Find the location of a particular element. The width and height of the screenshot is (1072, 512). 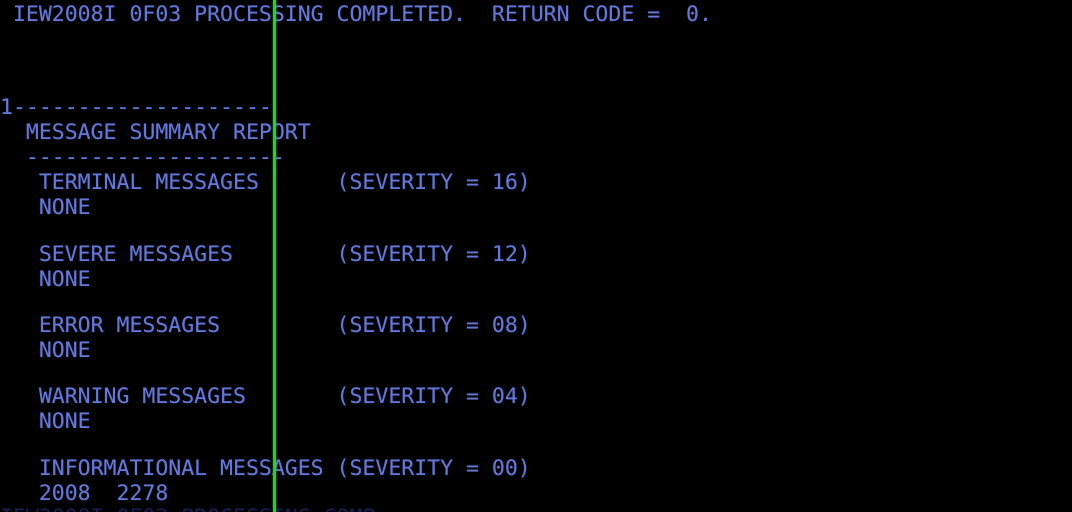

summary-detail-terminal-messages: NONE is located at coordinates (45, 207).